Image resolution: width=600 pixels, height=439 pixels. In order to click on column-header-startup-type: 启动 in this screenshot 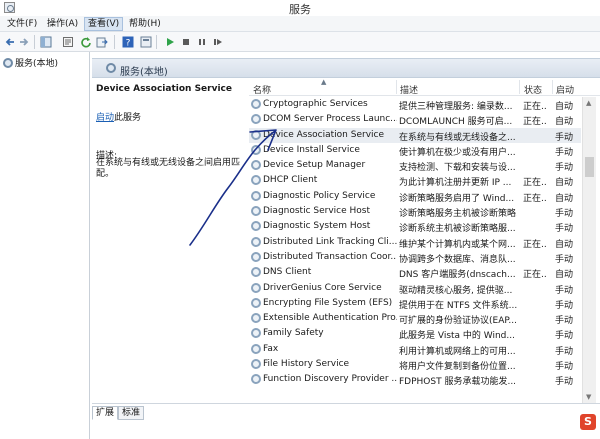, I will do `click(565, 89)`.